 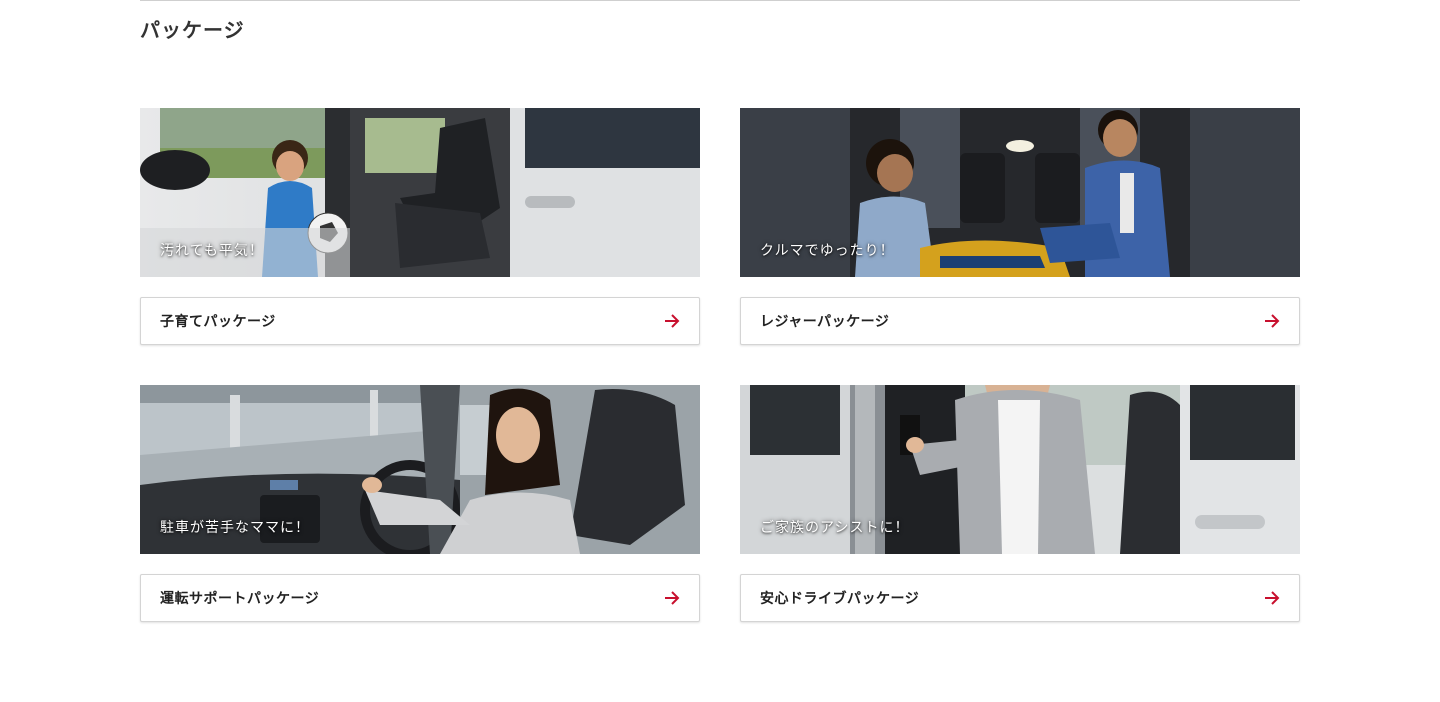 I want to click on leisure-package-link: レジャーパッケージ, so click(x=1020, y=321).